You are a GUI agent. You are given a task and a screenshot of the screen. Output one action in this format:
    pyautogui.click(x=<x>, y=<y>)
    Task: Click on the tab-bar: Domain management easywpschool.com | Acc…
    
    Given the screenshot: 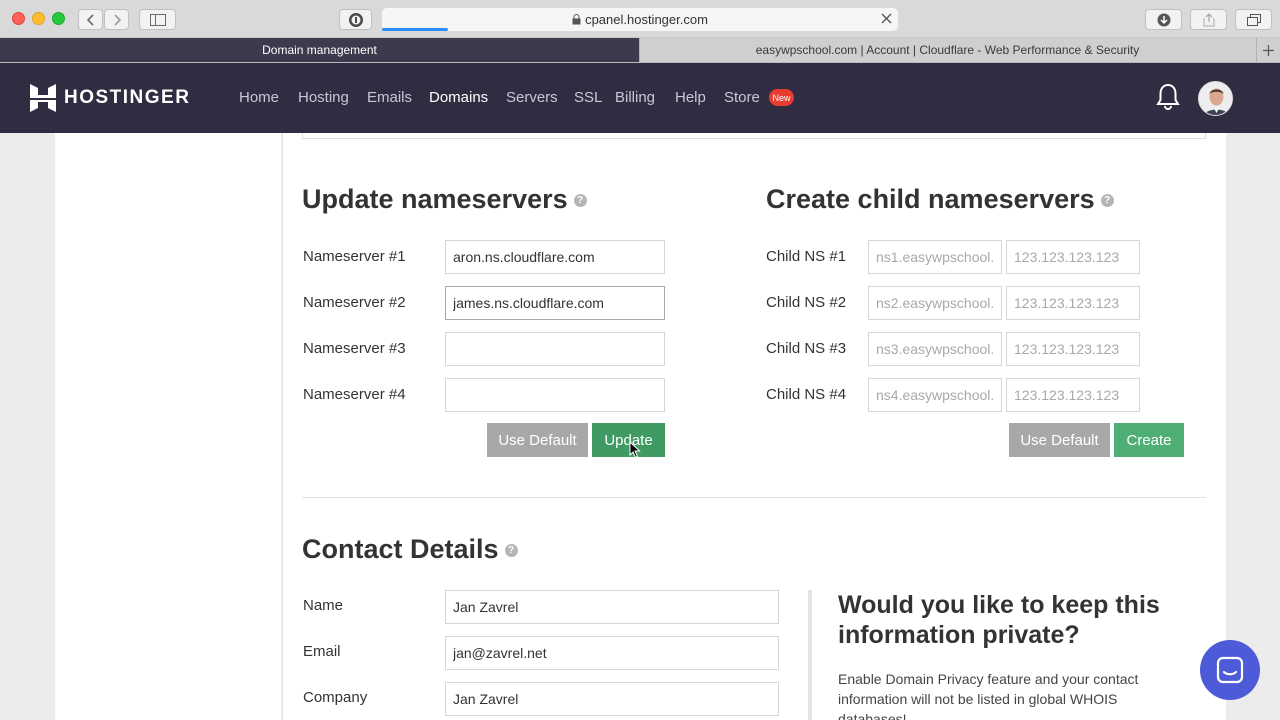 What is the action you would take?
    pyautogui.click(x=640, y=50)
    